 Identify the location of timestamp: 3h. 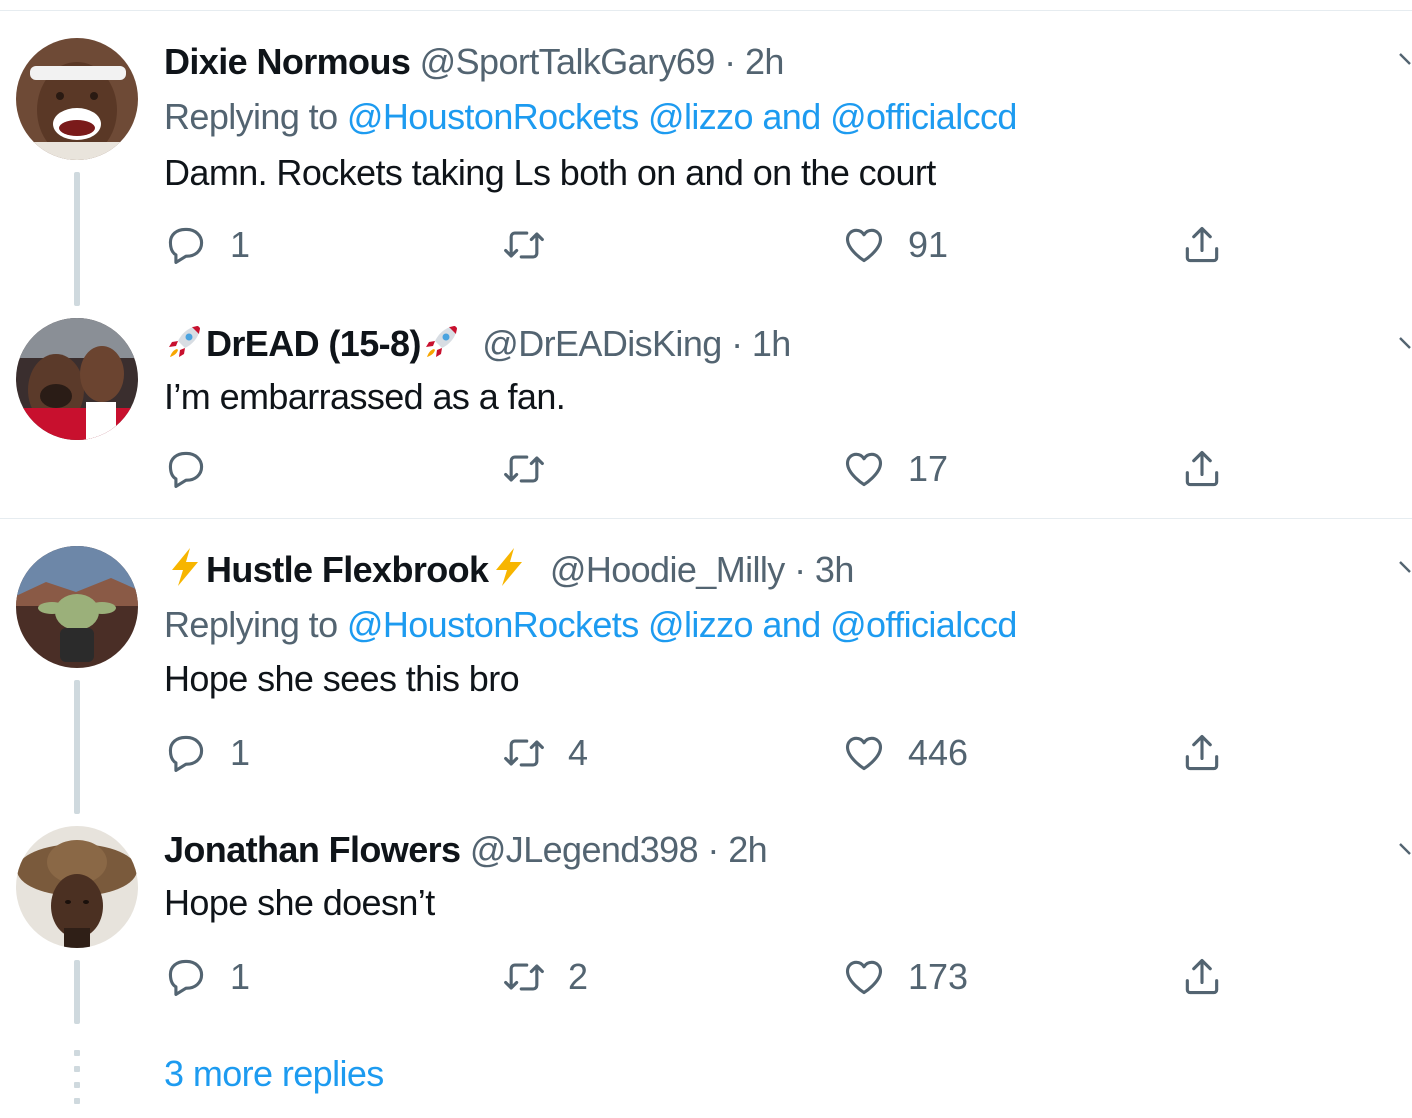
(834, 569).